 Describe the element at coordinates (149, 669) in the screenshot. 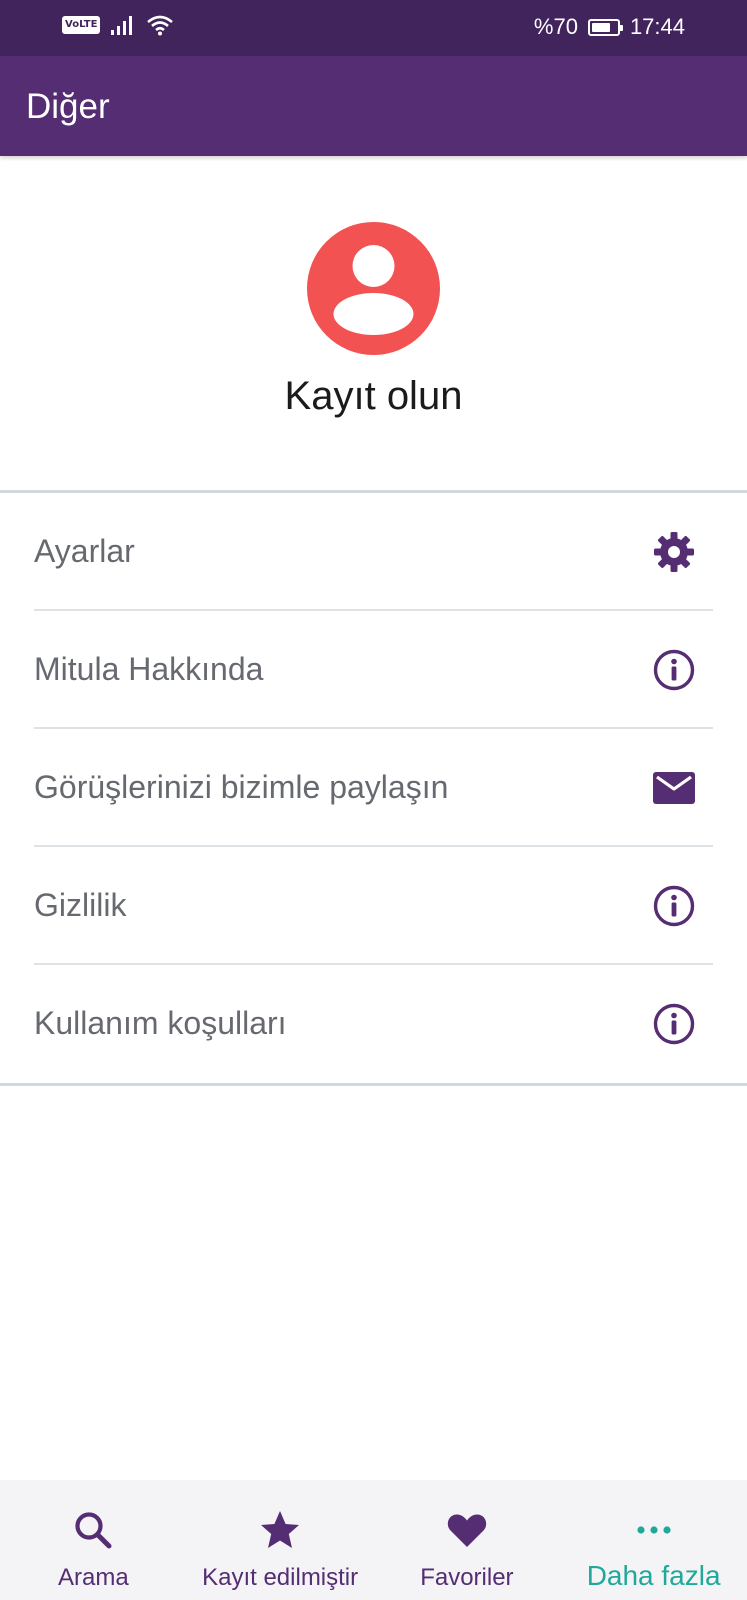

I see `menu-item-label: Mitula Hakkında` at that location.